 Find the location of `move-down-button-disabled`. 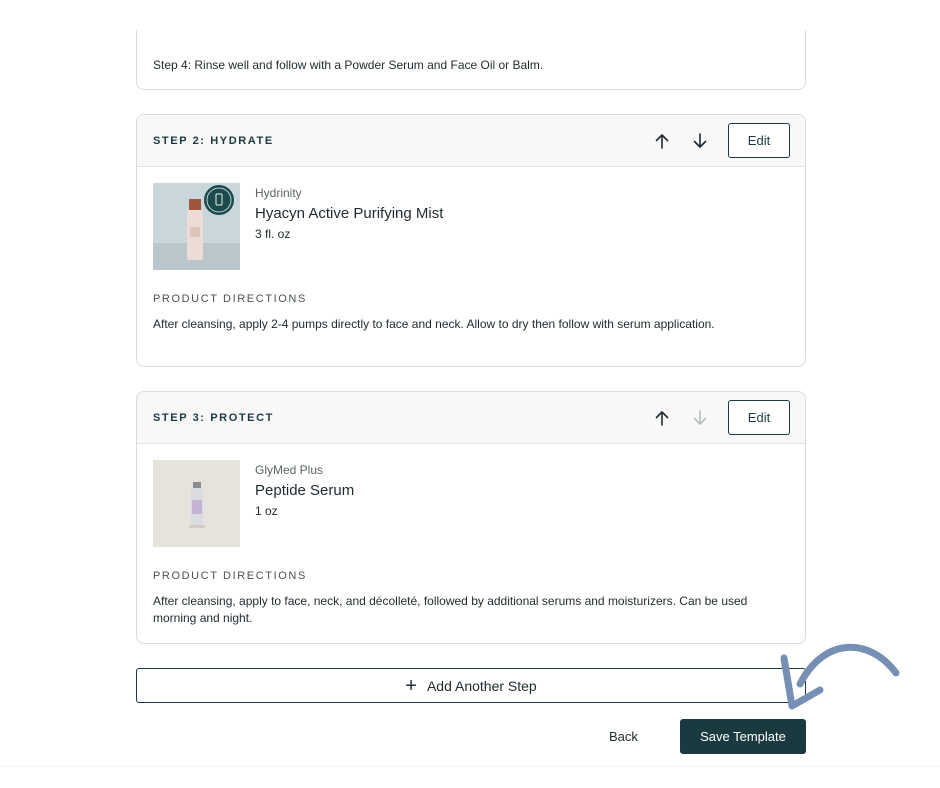

move-down-button-disabled is located at coordinates (700, 418).